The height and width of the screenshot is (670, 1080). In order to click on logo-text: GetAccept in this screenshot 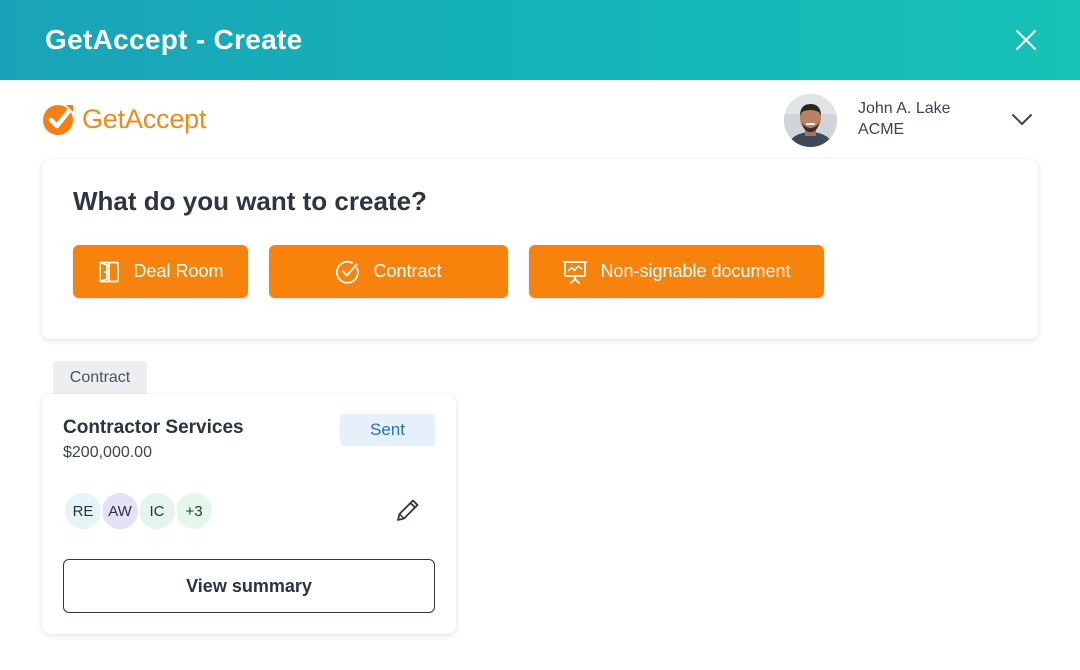, I will do `click(144, 118)`.